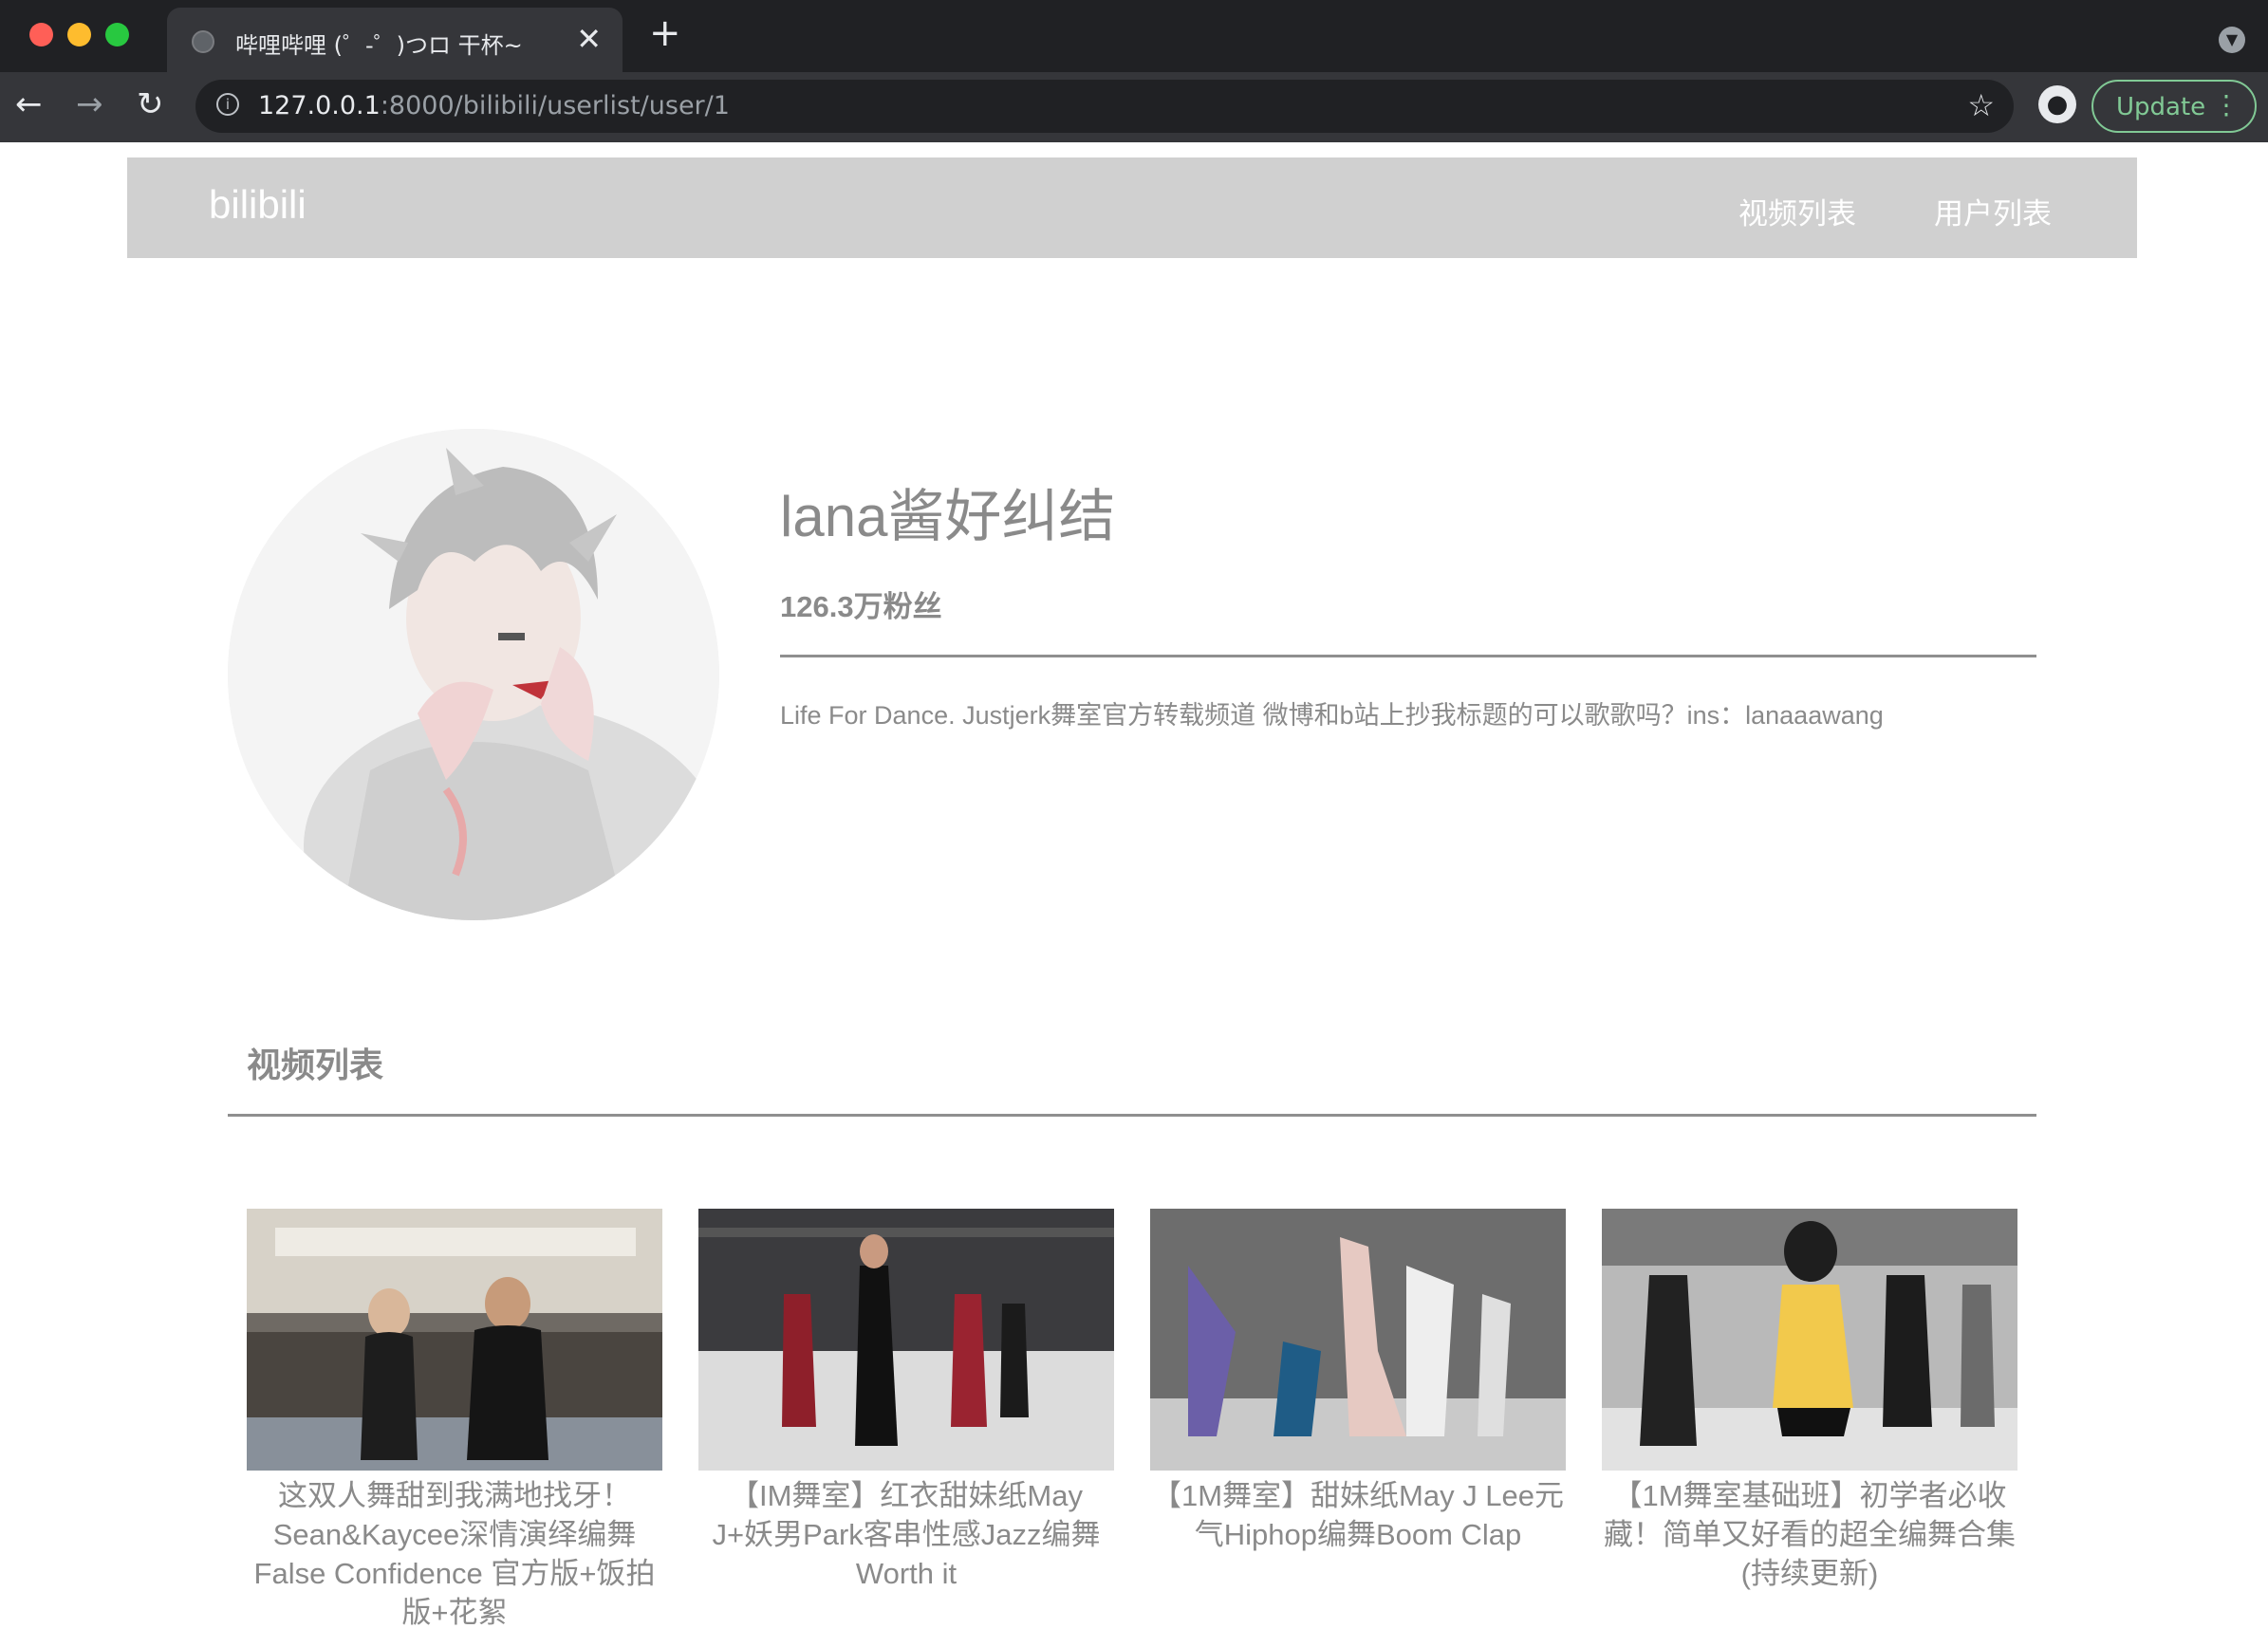 The height and width of the screenshot is (1647, 2268). I want to click on nav-link-user-list: 用户列表, so click(1993, 211).